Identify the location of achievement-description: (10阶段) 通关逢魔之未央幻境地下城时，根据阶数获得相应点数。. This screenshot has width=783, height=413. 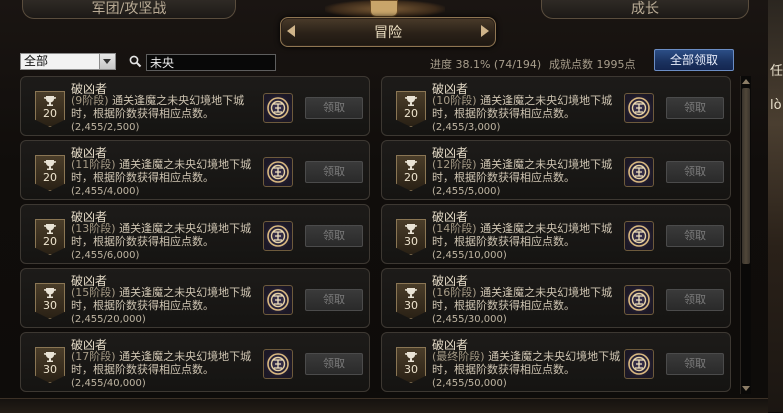
(527, 107).